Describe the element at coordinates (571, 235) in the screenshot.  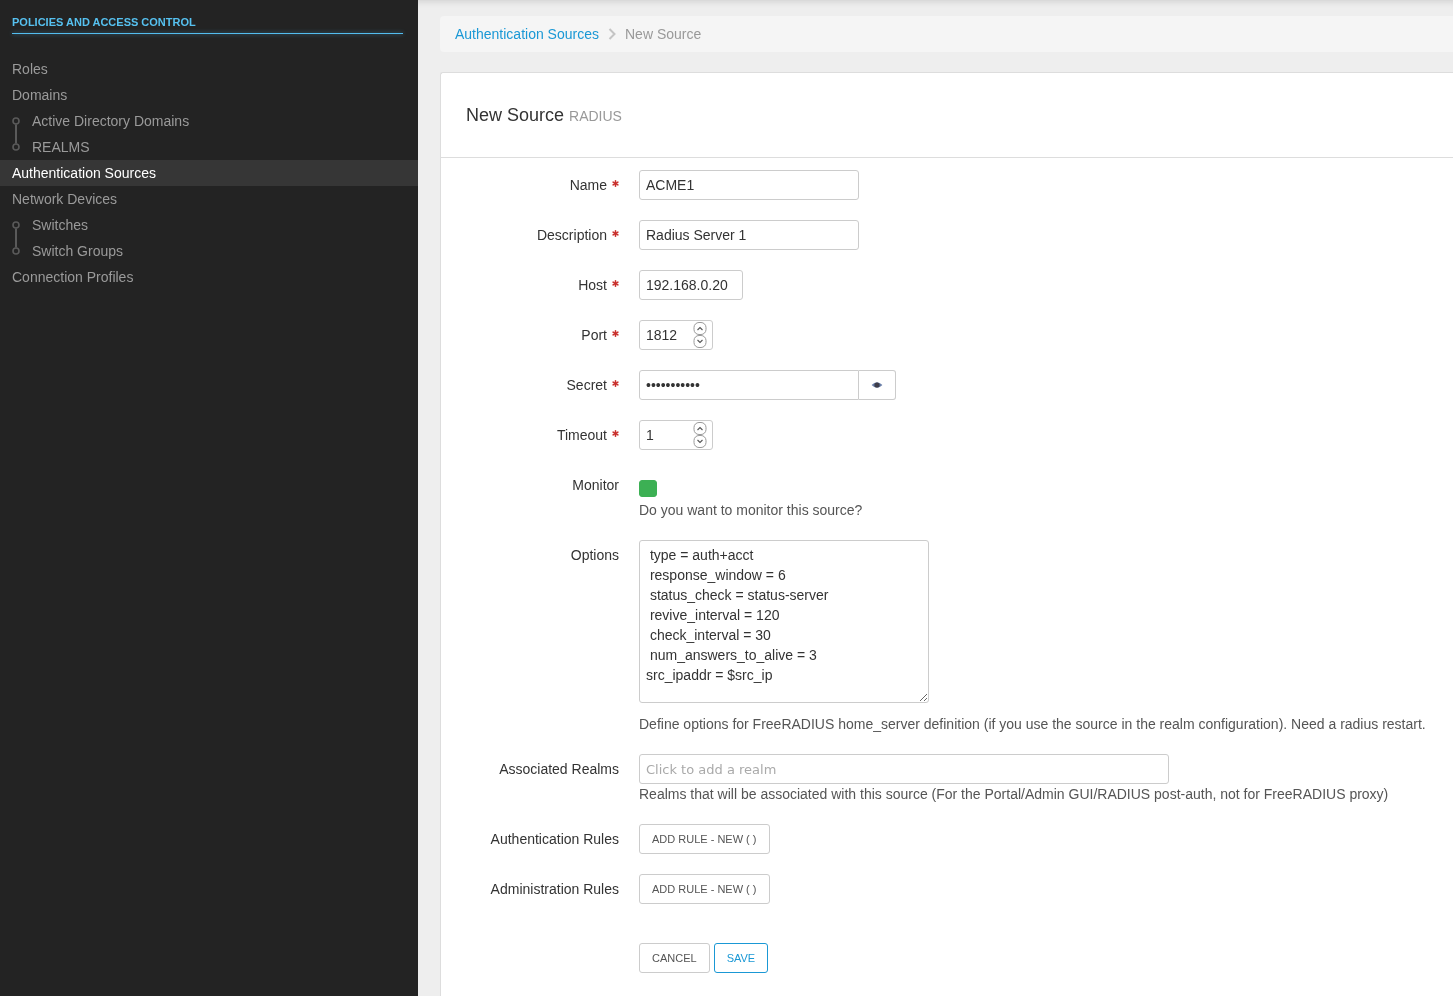
I see `field-label: Description` at that location.